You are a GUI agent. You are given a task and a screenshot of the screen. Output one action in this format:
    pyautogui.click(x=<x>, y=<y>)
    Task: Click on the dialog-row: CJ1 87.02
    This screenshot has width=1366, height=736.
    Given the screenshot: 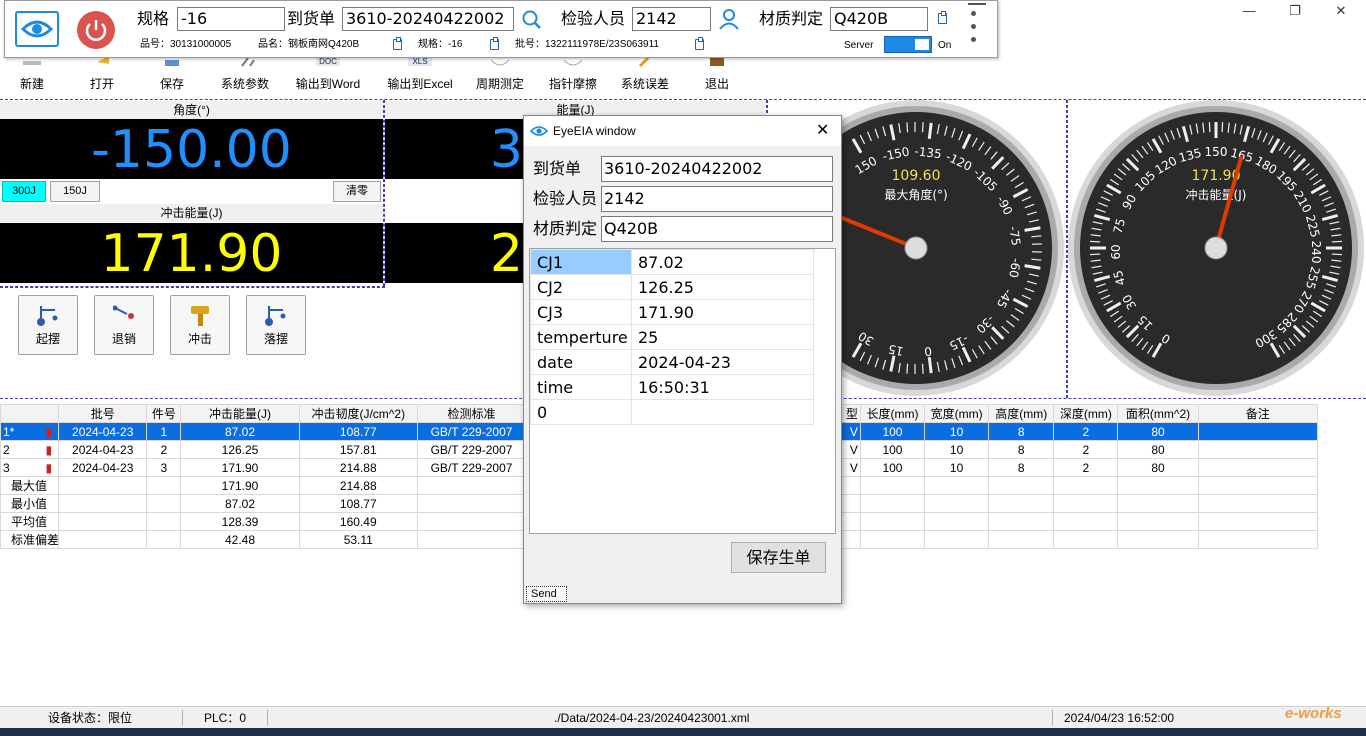 What is the action you would take?
    pyautogui.click(x=672, y=262)
    